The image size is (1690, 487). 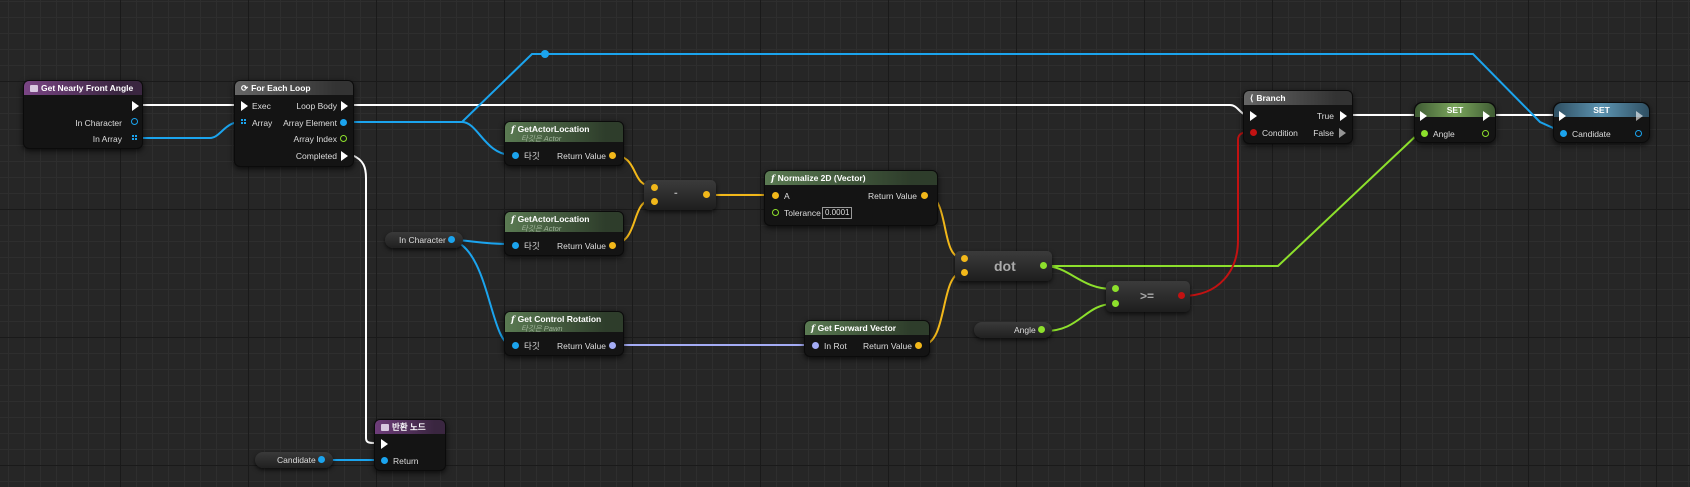 What do you see at coordinates (343, 122) in the screenshot?
I see `array-element-pin` at bounding box center [343, 122].